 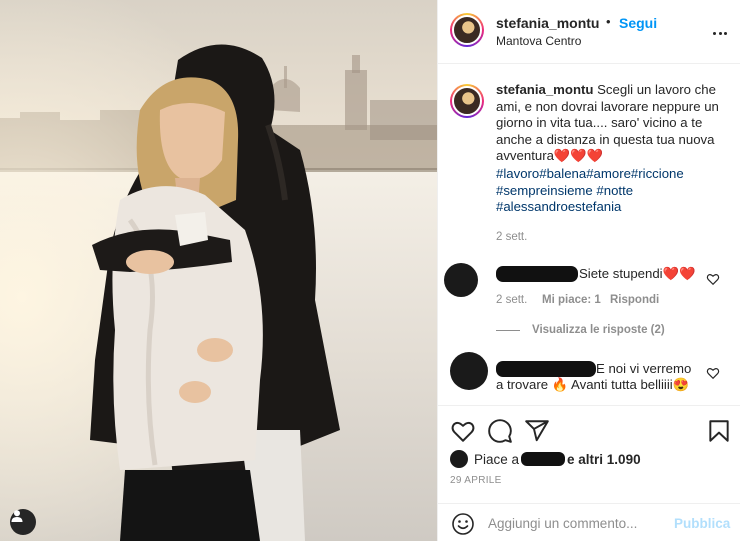 What do you see at coordinates (589, 473) in the screenshot?
I see `post-actions: Piace a e altri 1.090 29 APRILE Pubblica` at bounding box center [589, 473].